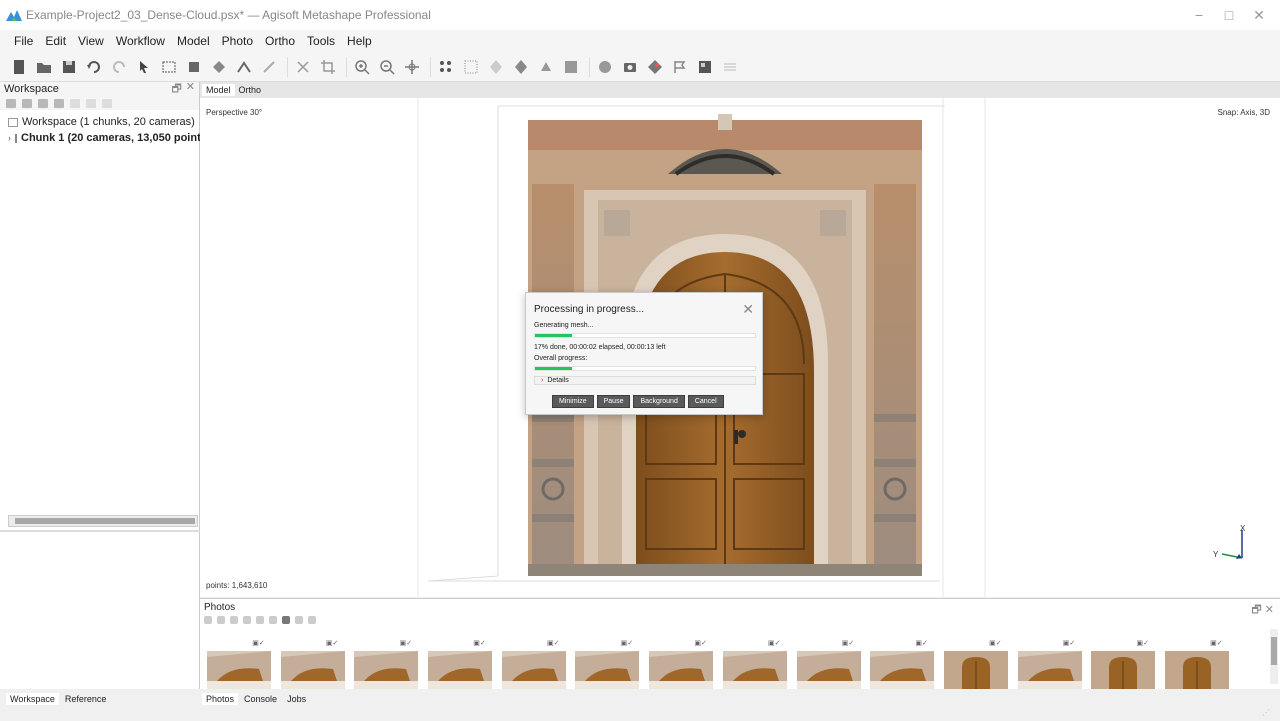  Describe the element at coordinates (59, 103) in the screenshot. I see `add-marker-icon` at that location.